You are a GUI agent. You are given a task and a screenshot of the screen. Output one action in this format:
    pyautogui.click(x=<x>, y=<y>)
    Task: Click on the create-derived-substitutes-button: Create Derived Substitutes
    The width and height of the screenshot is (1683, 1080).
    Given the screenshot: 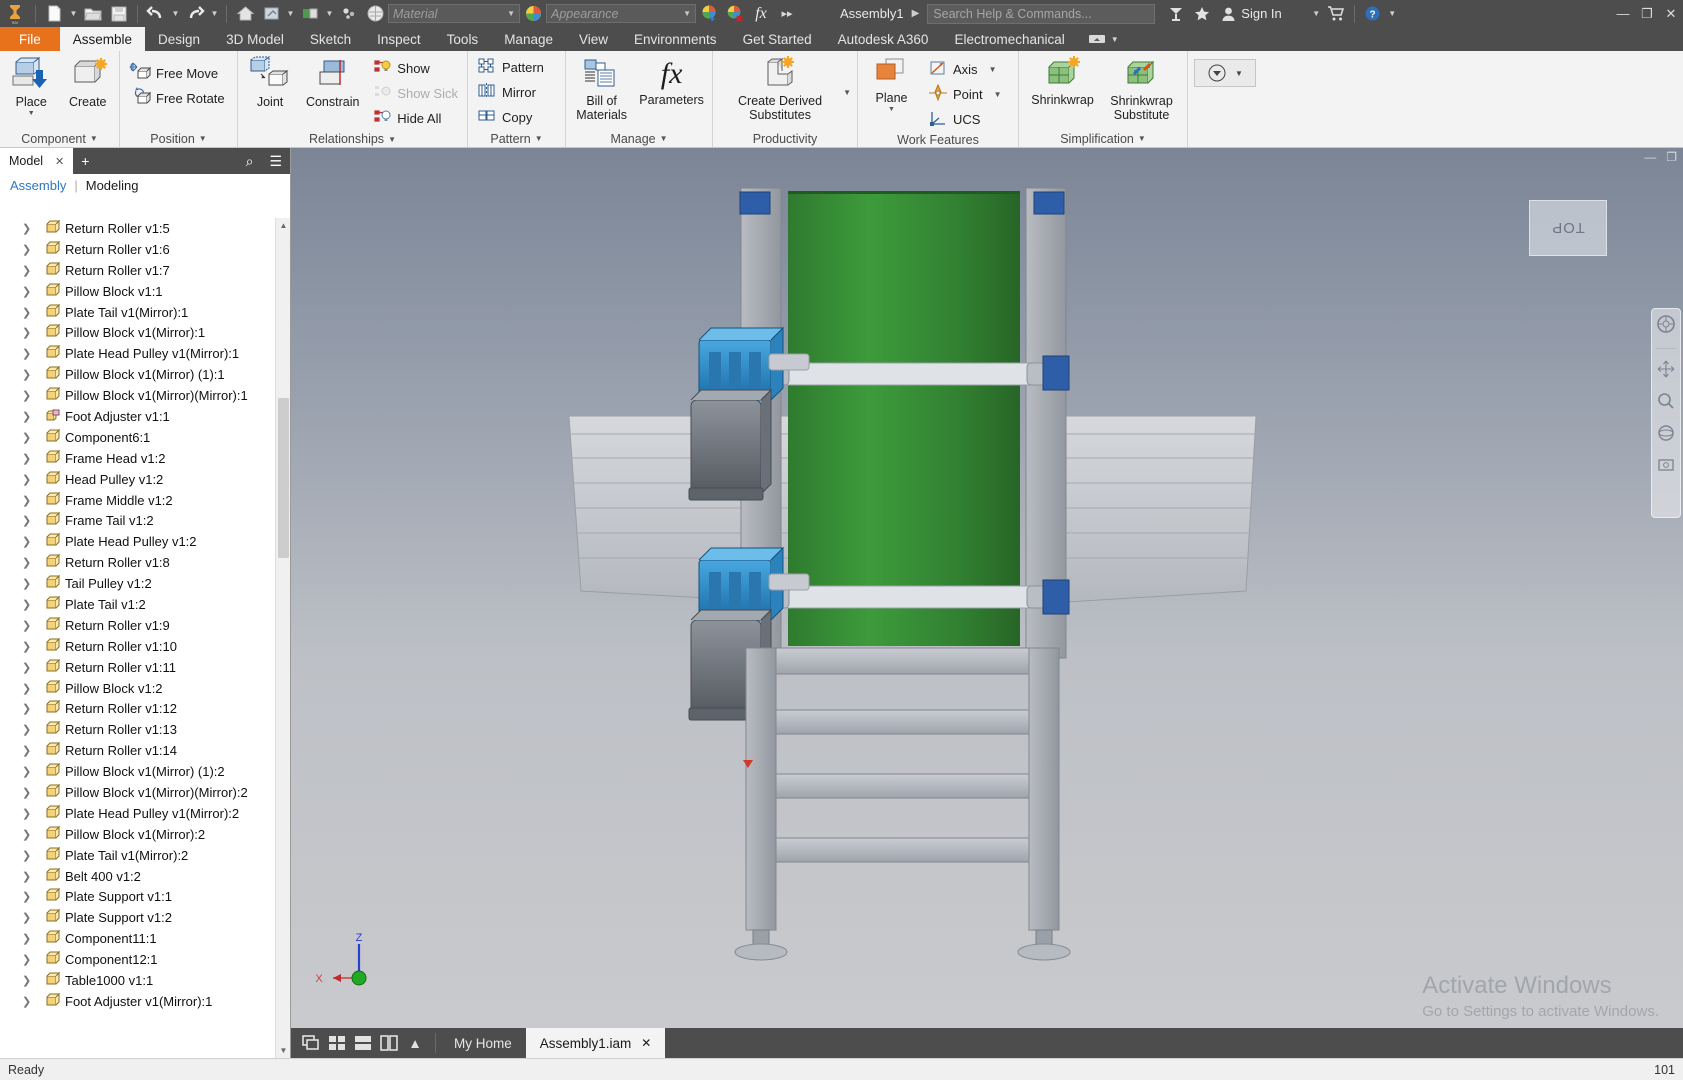 What is the action you would take?
    pyautogui.click(x=780, y=88)
    